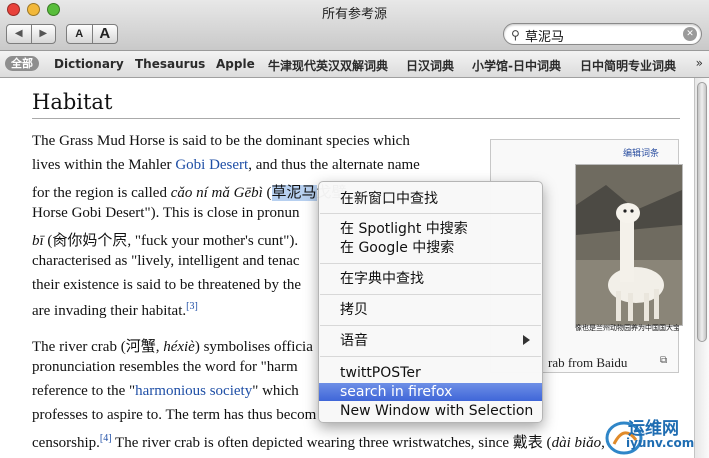 Image resolution: width=709 pixels, height=458 pixels. I want to click on back-forward-control: ◀ ▶, so click(31, 34).